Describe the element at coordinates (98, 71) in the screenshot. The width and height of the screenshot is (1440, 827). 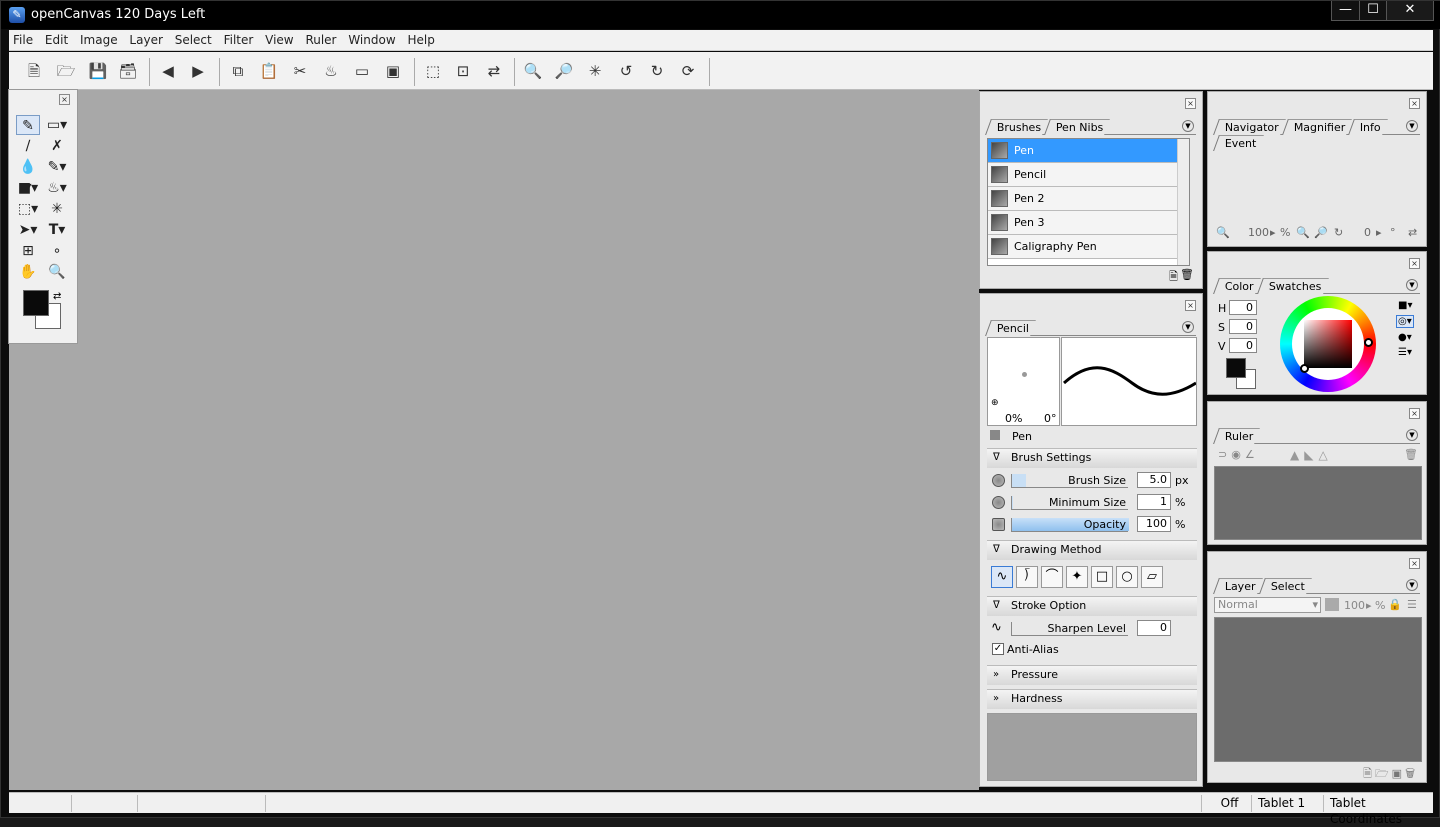
I see `save-icon: 💾` at that location.